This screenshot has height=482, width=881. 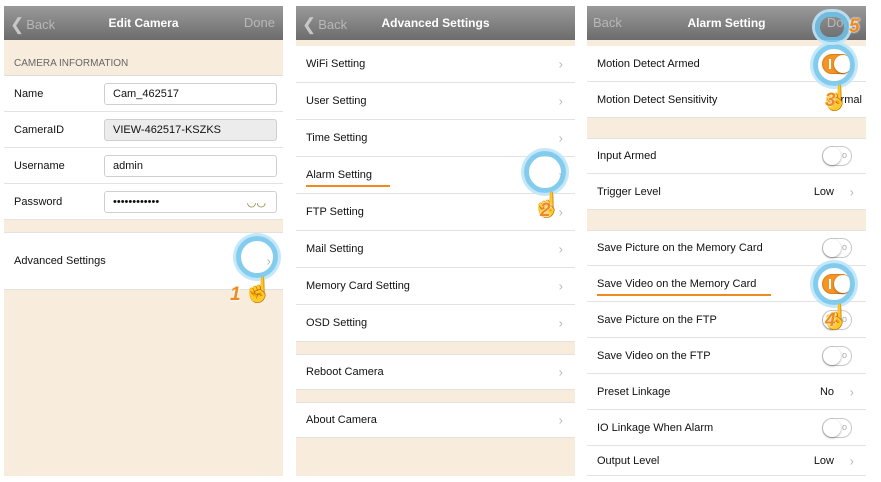 I want to click on pointing-hand-icon: ☝, so click(x=258, y=290).